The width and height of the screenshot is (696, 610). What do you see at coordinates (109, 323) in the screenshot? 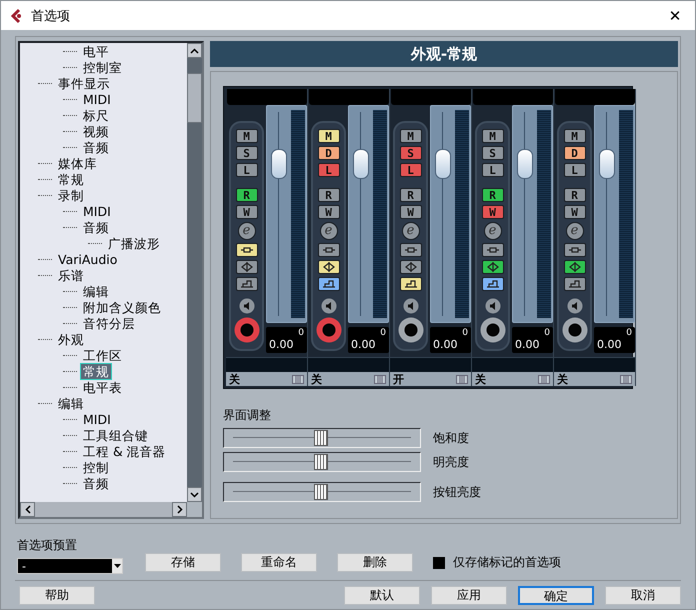
I see `tree-item: 音符分层` at bounding box center [109, 323].